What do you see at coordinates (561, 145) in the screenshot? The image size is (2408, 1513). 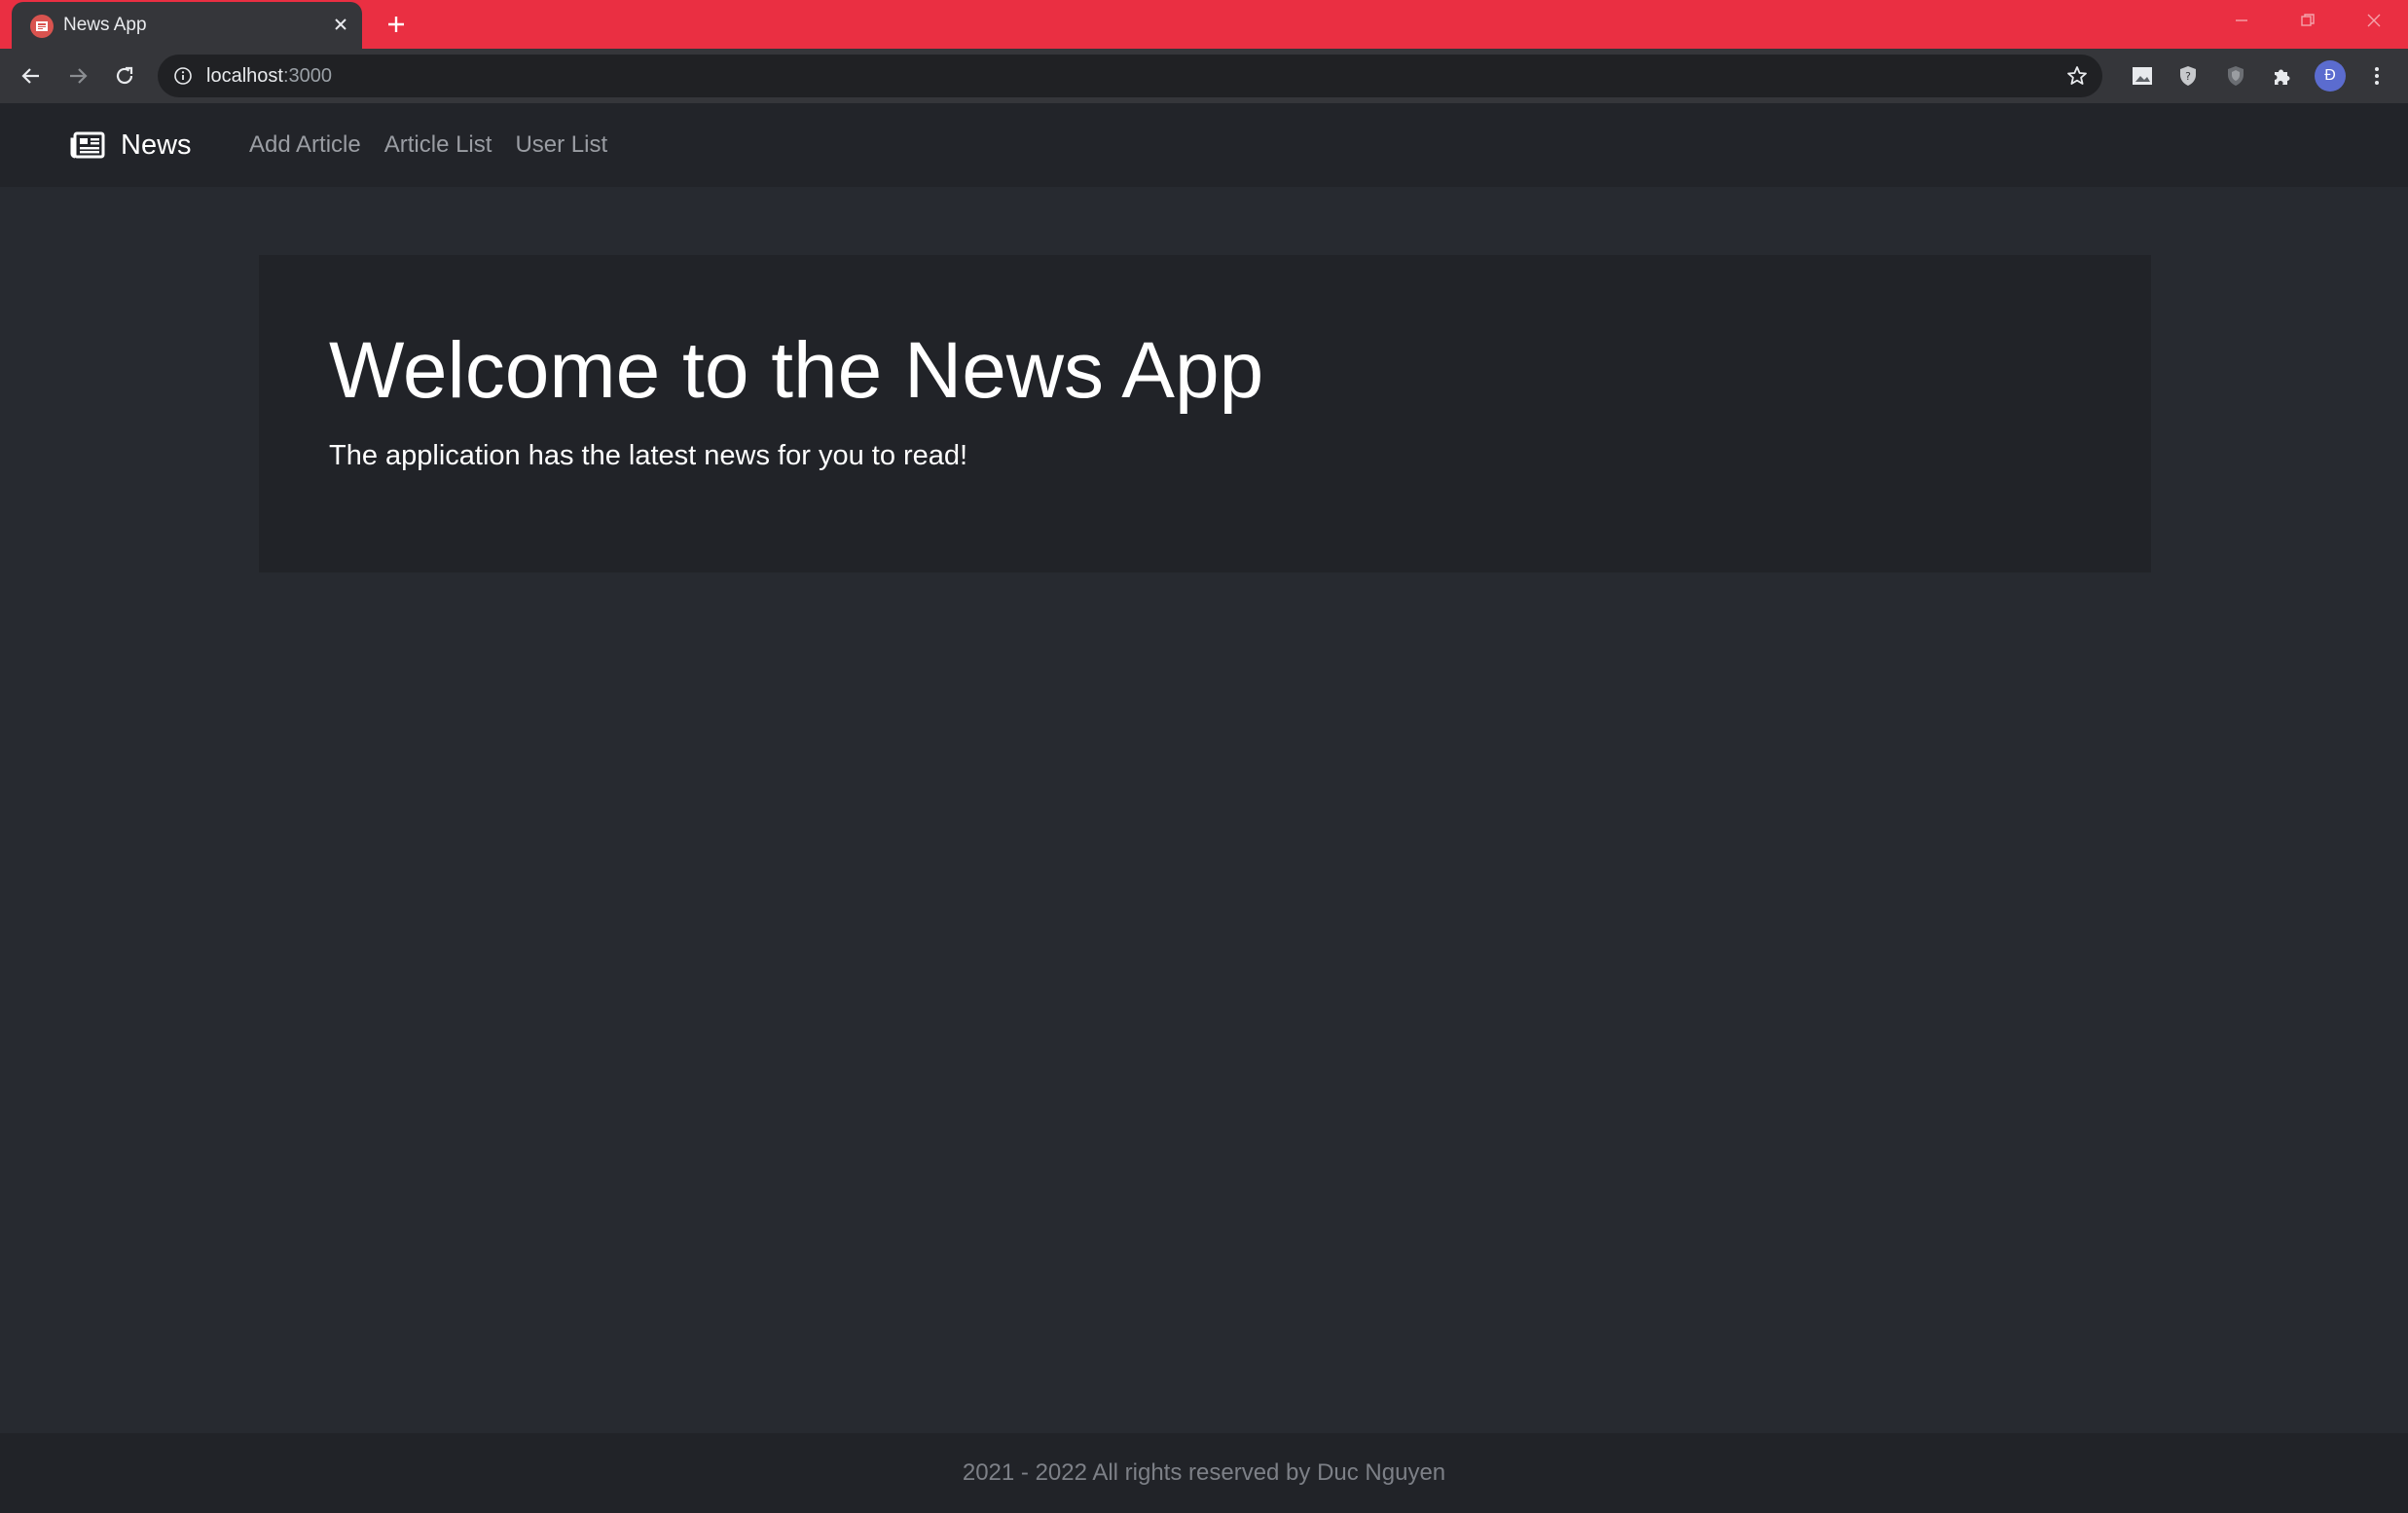 I see `nav-link-user-list: User List` at bounding box center [561, 145].